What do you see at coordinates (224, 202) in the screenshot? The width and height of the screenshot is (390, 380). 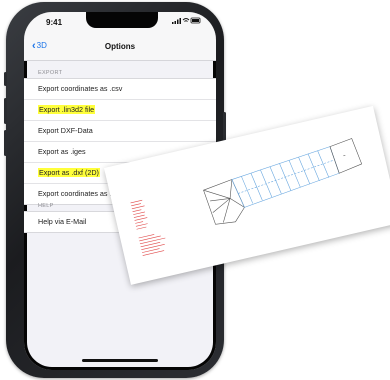 I see `drawing-winder` at bounding box center [224, 202].